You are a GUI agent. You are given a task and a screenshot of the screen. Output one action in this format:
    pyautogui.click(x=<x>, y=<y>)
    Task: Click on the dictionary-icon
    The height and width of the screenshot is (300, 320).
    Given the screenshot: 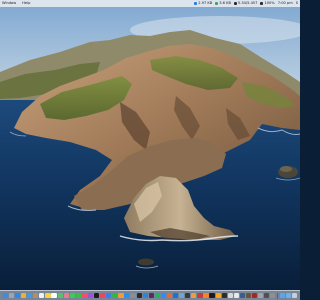 What is the action you would take?
    pyautogui.click(x=255, y=295)
    